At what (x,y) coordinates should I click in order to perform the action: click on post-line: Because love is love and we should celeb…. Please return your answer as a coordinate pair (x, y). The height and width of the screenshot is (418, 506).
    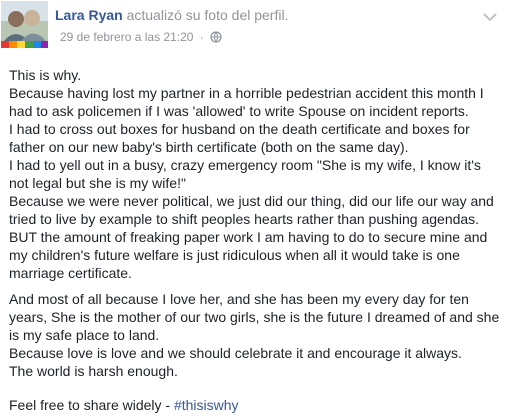
    Looking at the image, I should click on (235, 353).